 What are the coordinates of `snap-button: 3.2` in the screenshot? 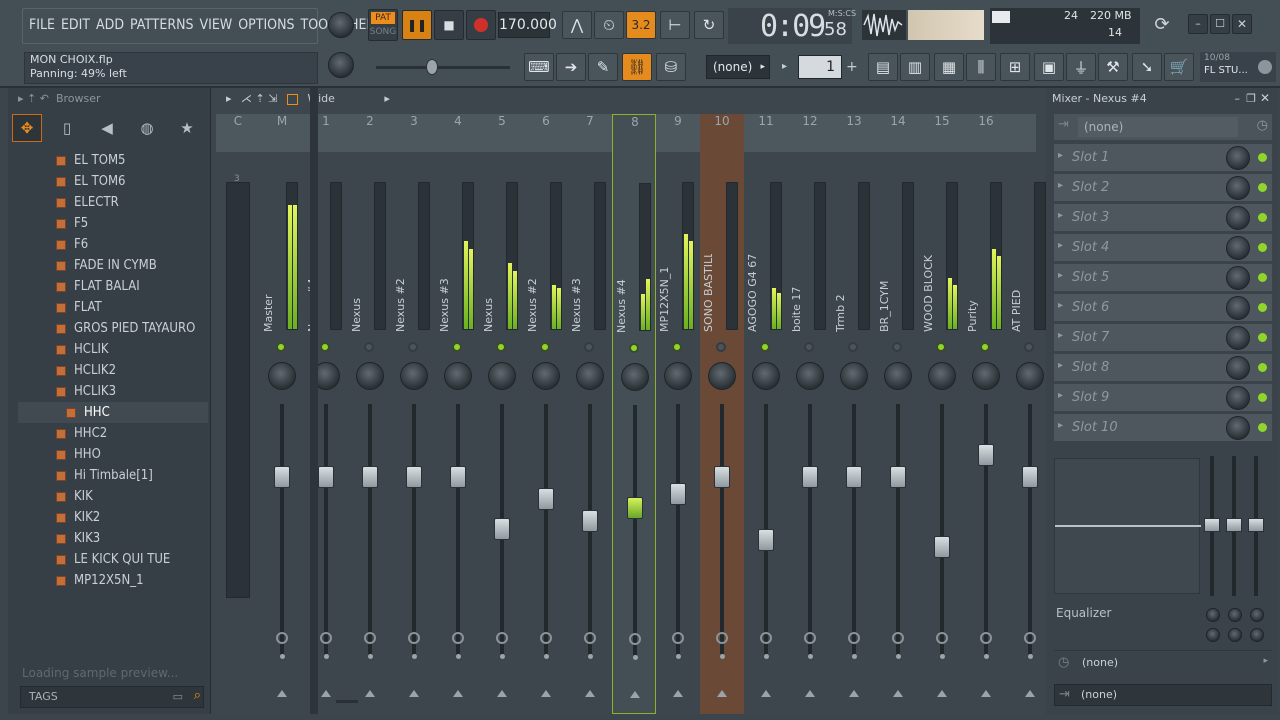 It's located at (641, 25).